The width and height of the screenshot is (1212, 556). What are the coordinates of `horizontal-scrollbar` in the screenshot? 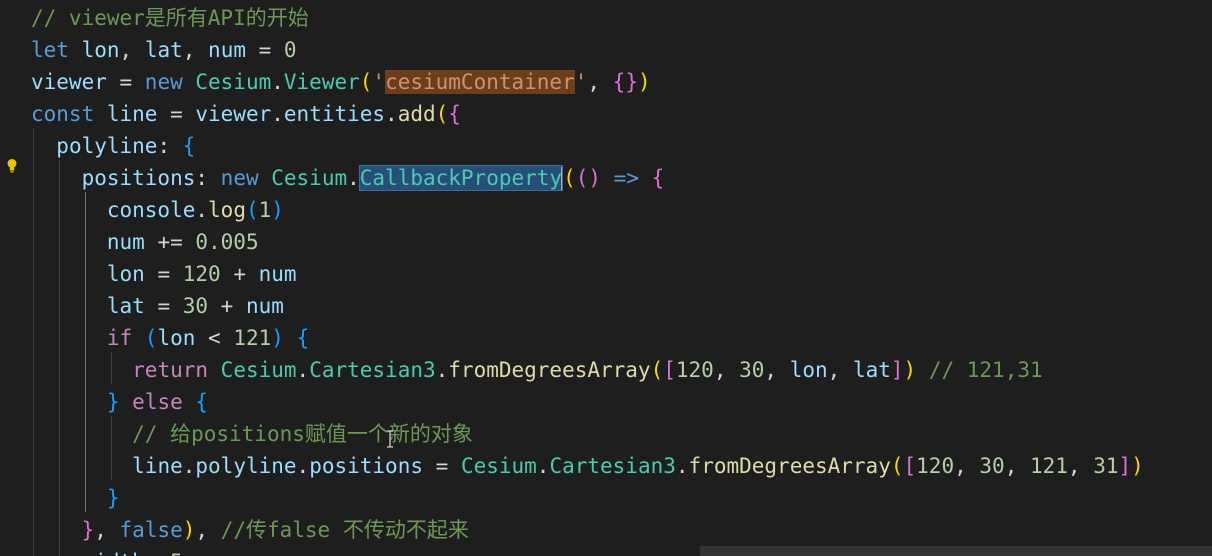 It's located at (956, 551).